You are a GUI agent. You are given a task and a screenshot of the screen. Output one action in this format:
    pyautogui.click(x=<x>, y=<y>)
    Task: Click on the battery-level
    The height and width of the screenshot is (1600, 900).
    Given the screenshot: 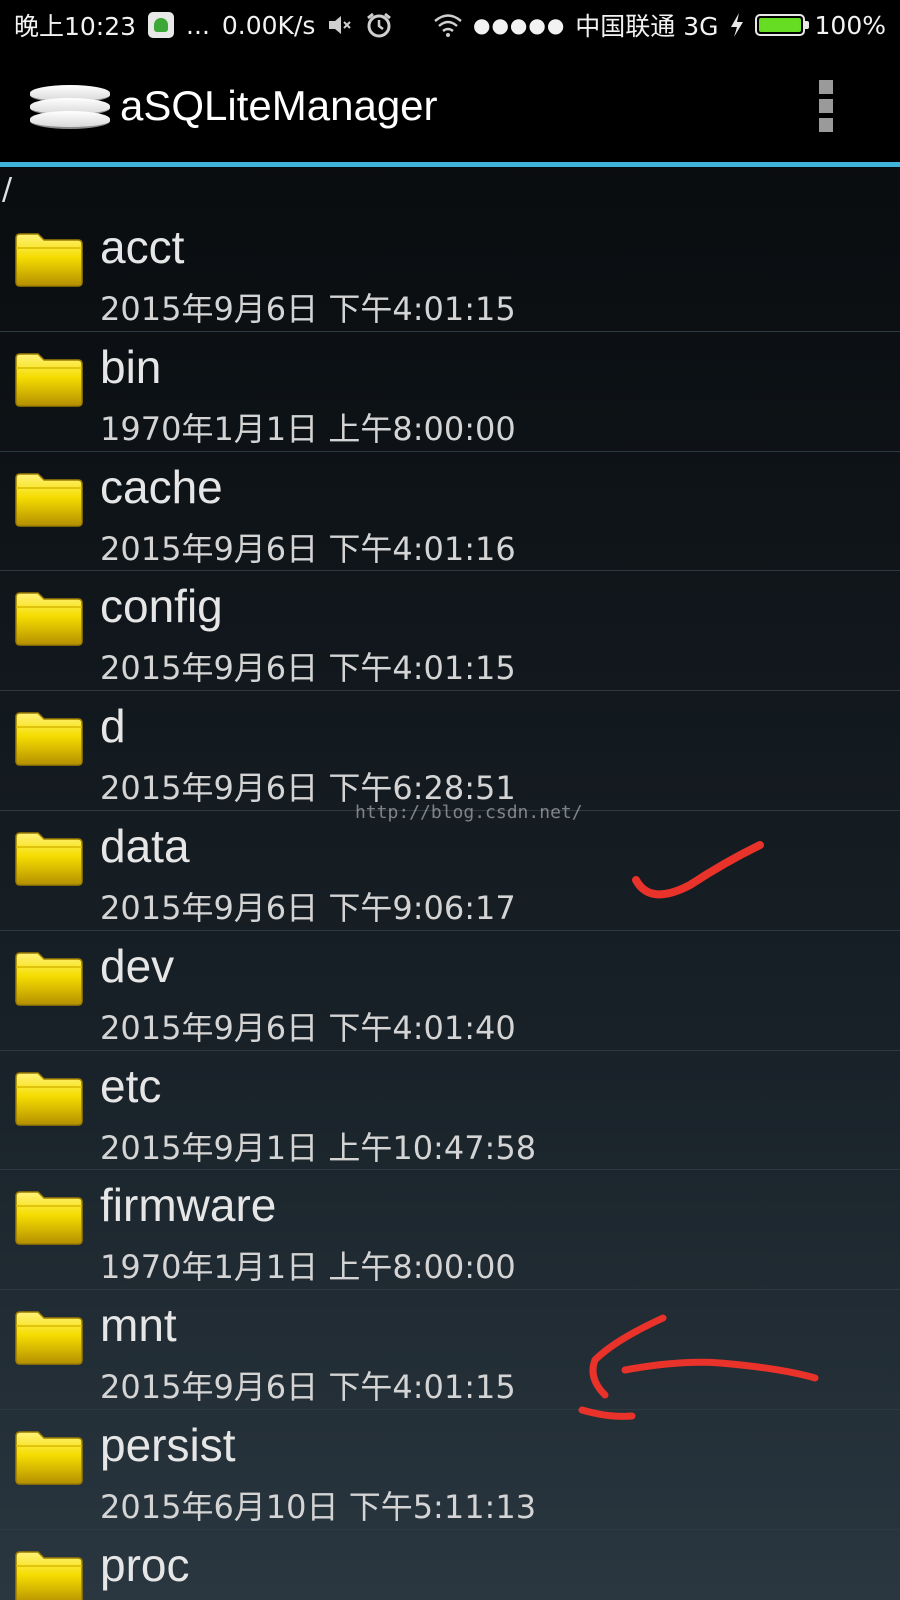 What is the action you would take?
    pyautogui.click(x=779, y=25)
    